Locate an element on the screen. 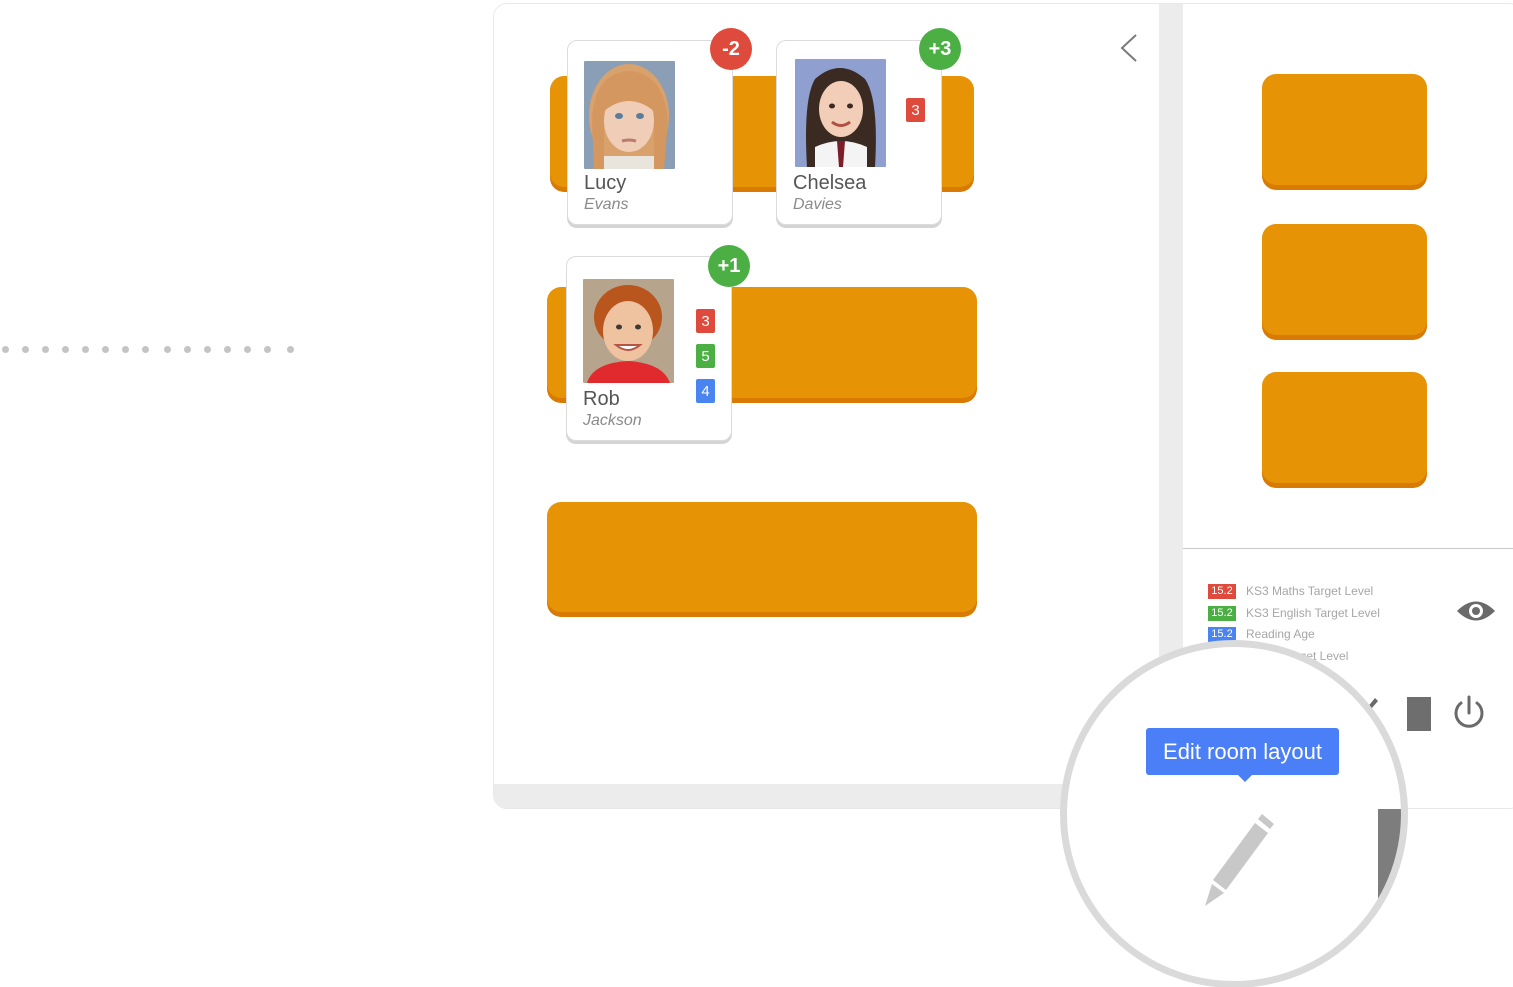 Image resolution: width=1513 pixels, height=987 pixels. legend-label: Reading Age is located at coordinates (1280, 634).